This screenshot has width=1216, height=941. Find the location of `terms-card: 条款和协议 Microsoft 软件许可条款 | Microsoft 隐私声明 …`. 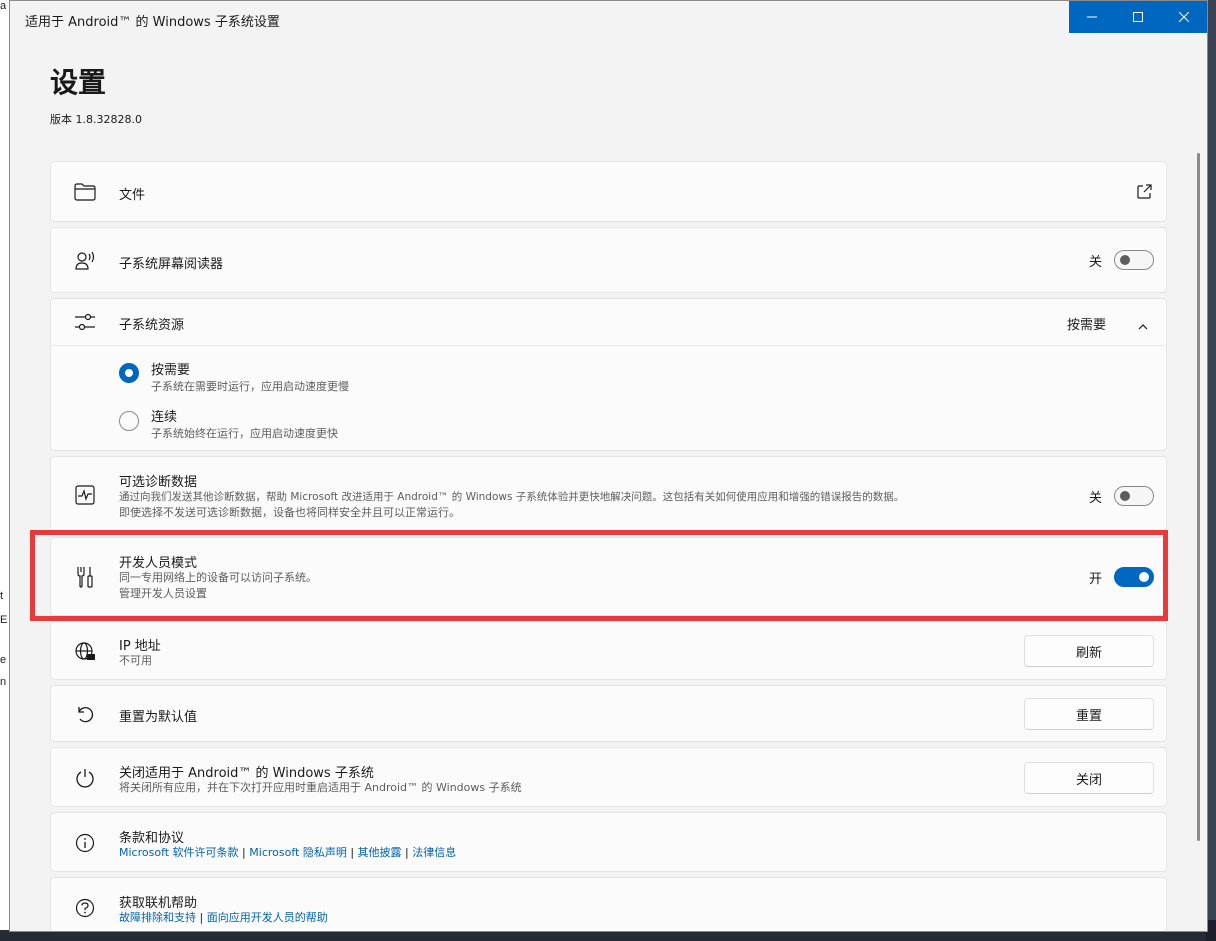

terms-card: 条款和协议 Microsoft 软件许可条款 | Microsoft 隐私声明 … is located at coordinates (608, 842).